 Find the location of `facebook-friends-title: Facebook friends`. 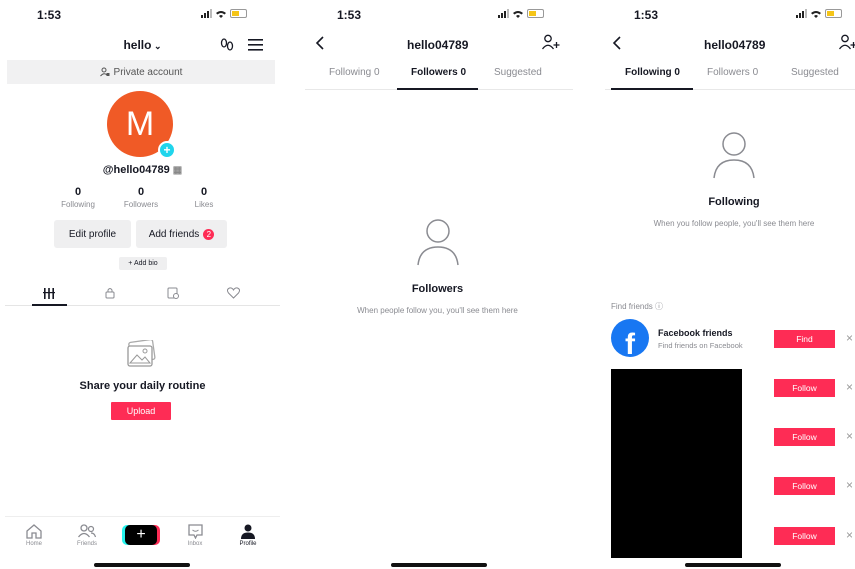

facebook-friends-title: Facebook friends is located at coordinates (695, 333).